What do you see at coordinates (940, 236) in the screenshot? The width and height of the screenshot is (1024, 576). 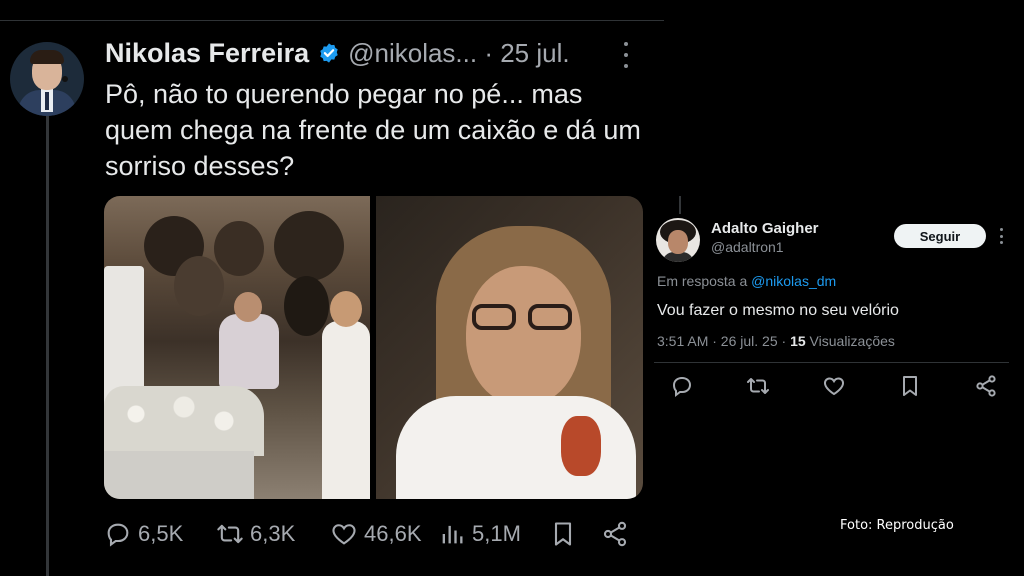 I see `follow-button: Seguir` at bounding box center [940, 236].